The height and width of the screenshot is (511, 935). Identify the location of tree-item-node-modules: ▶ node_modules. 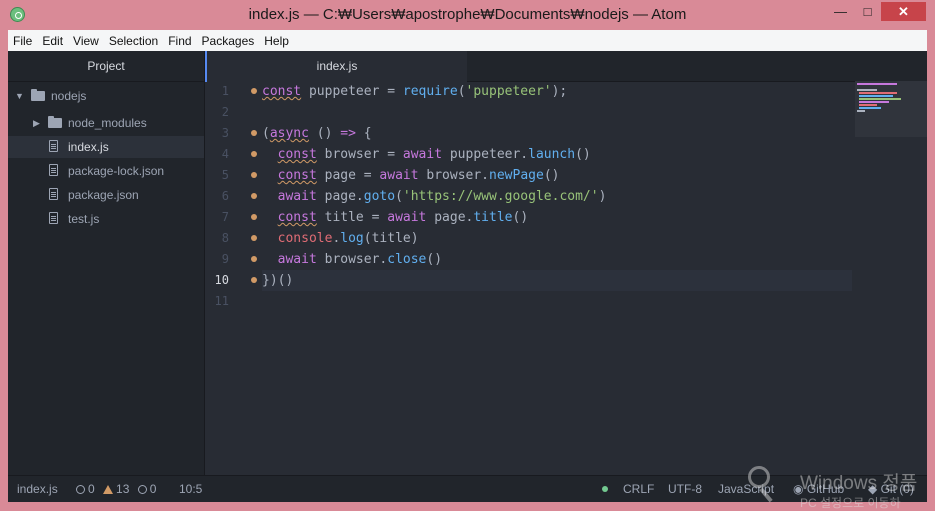
(106, 123).